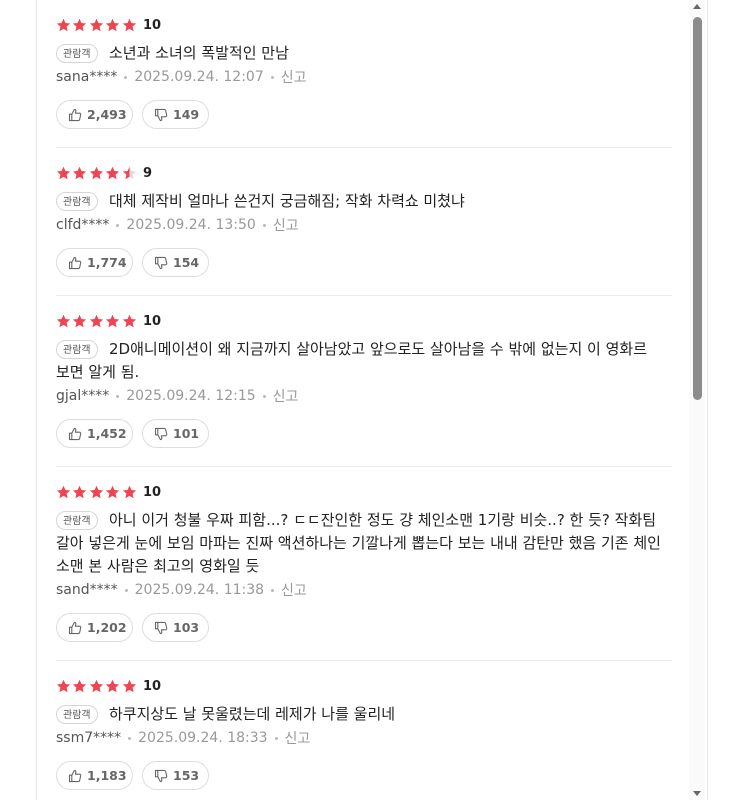 Image resolution: width=738 pixels, height=800 pixels. Describe the element at coordinates (175, 114) in the screenshot. I see `dislike-button: 149` at that location.